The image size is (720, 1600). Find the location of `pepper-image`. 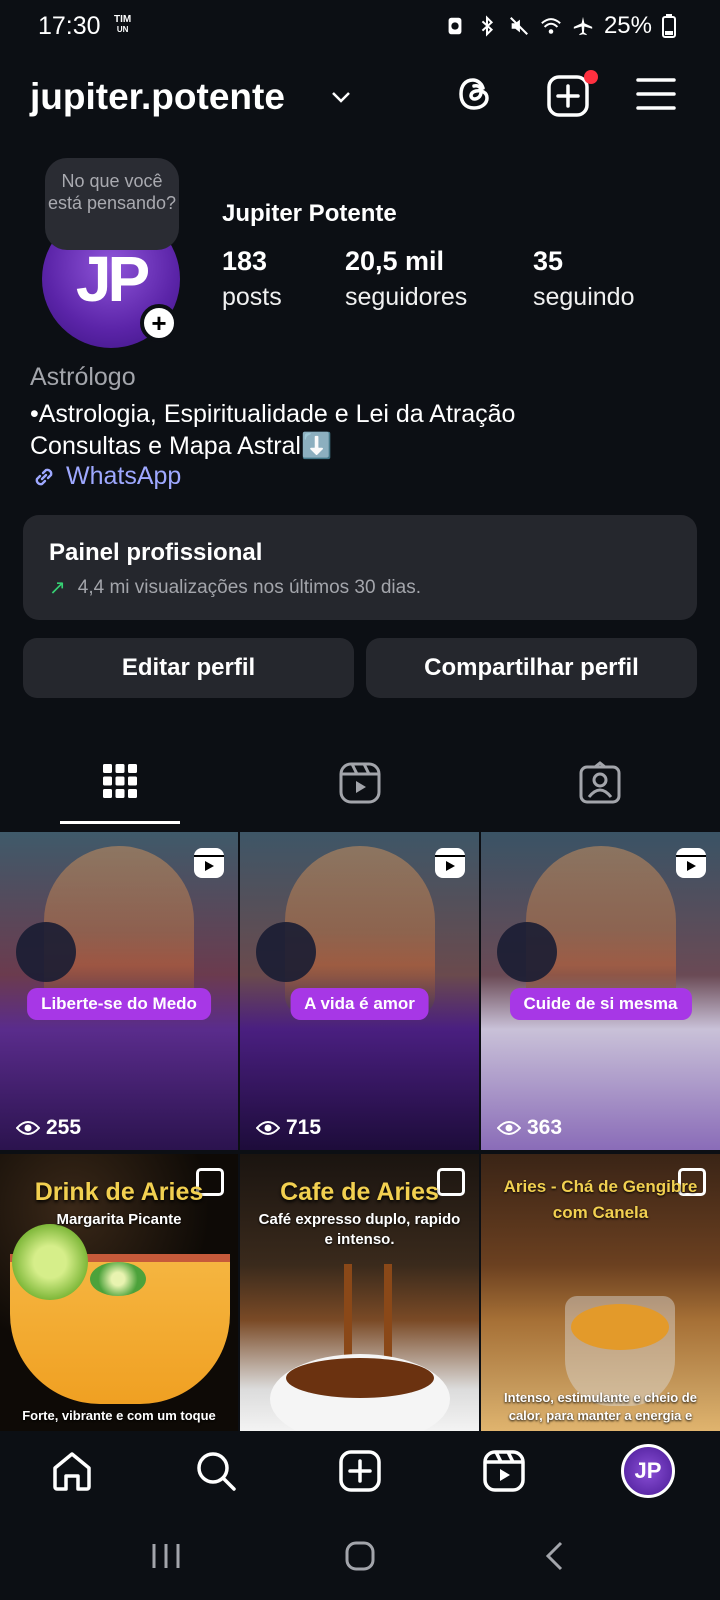

pepper-image is located at coordinates (118, 1279).